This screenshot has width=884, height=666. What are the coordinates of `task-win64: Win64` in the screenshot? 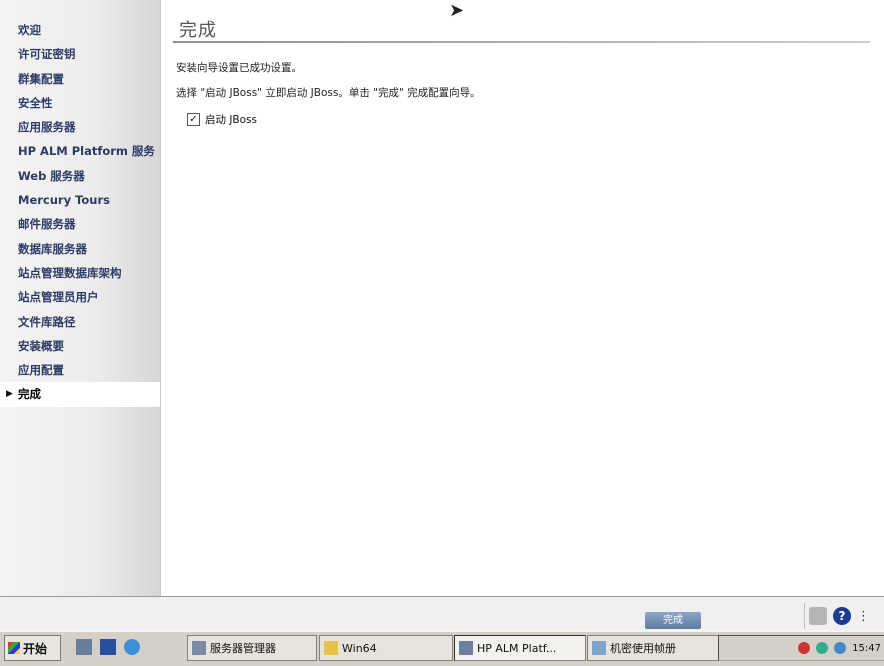 It's located at (386, 648).